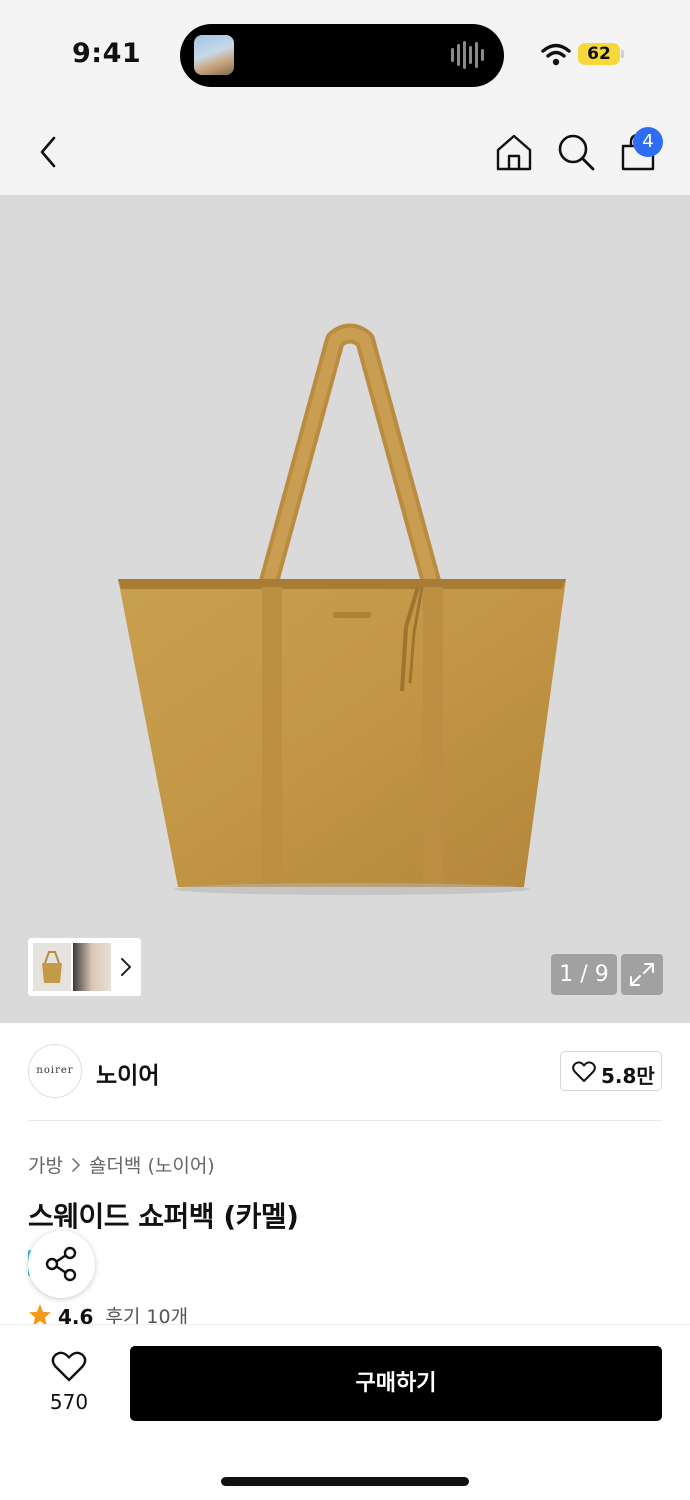 This screenshot has height=1500, width=690. Describe the element at coordinates (45, 1164) in the screenshot. I see `breadcrumb-category: 가방` at that location.